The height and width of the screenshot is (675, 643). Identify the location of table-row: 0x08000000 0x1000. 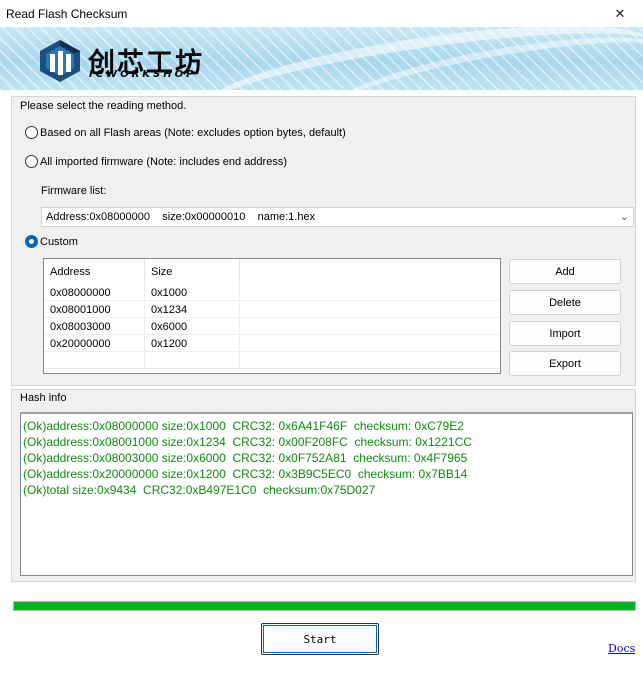
(272, 292).